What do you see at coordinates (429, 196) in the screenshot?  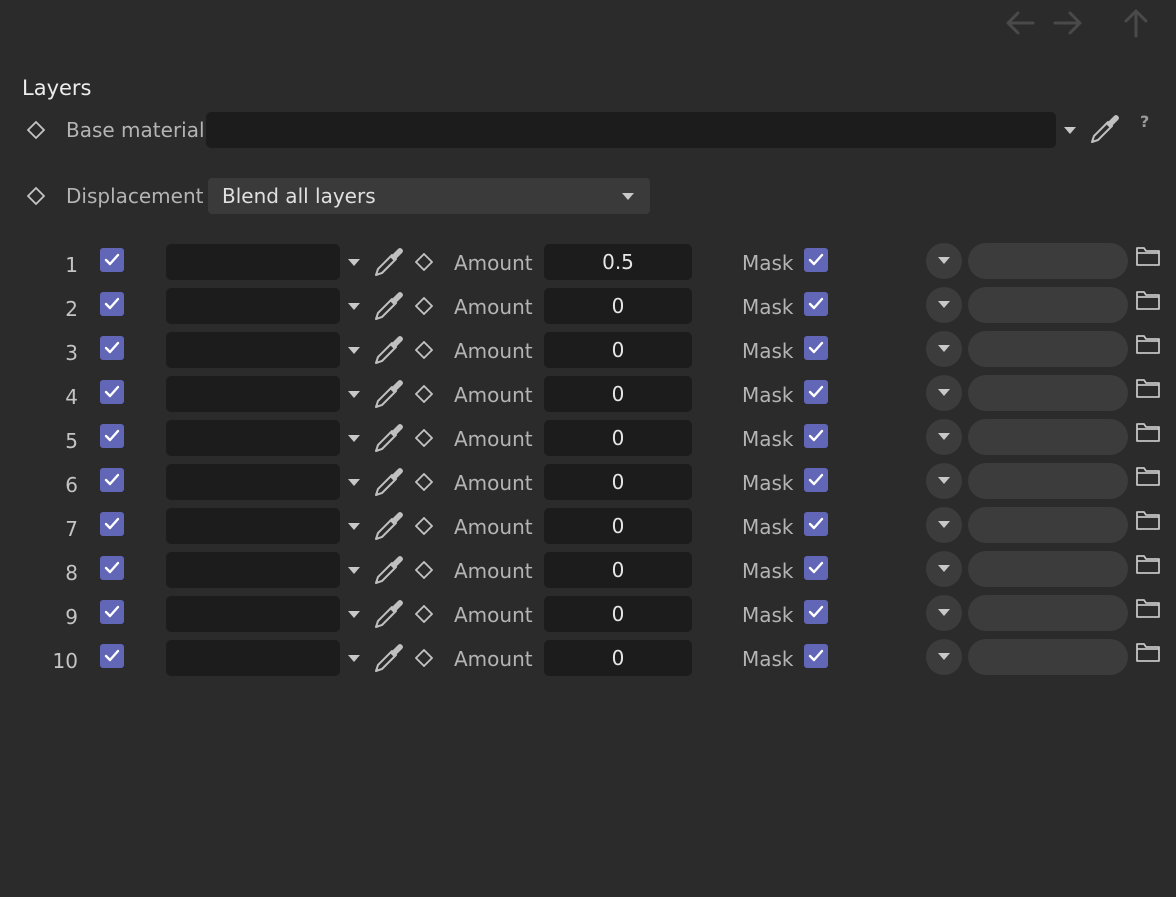 I see `displacement-dropdown: Blend all layers` at bounding box center [429, 196].